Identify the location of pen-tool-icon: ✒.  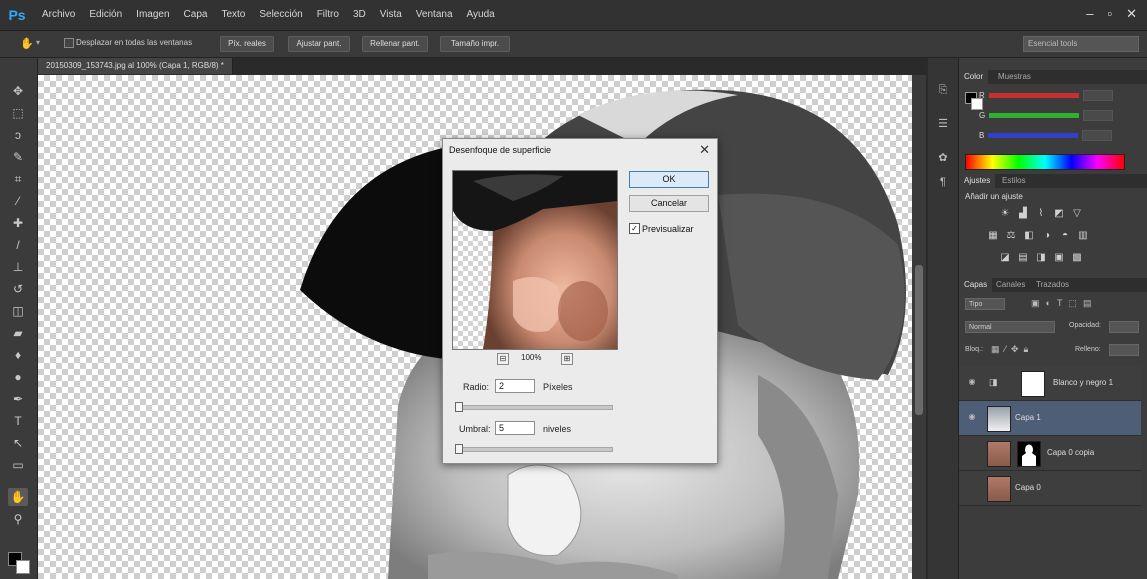
(18, 399).